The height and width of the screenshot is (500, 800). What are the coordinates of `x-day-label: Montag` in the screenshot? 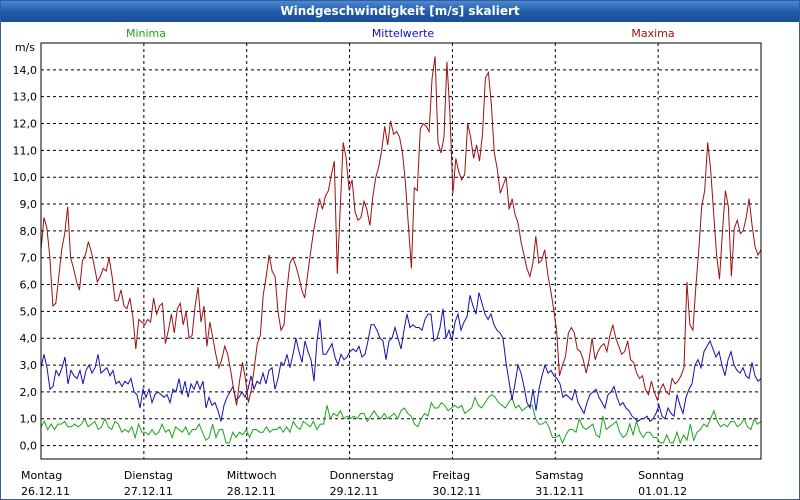 It's located at (41, 475).